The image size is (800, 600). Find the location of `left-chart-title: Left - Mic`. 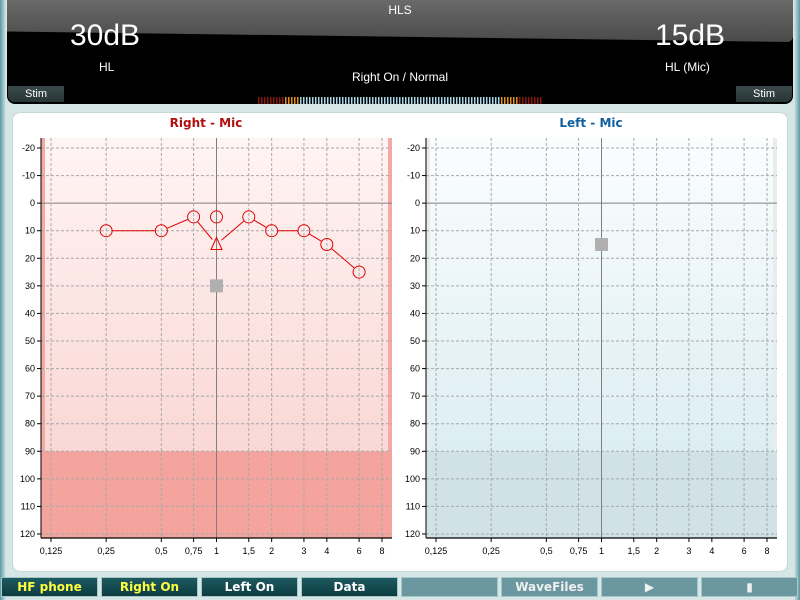

left-chart-title: Left - Mic is located at coordinates (591, 123).